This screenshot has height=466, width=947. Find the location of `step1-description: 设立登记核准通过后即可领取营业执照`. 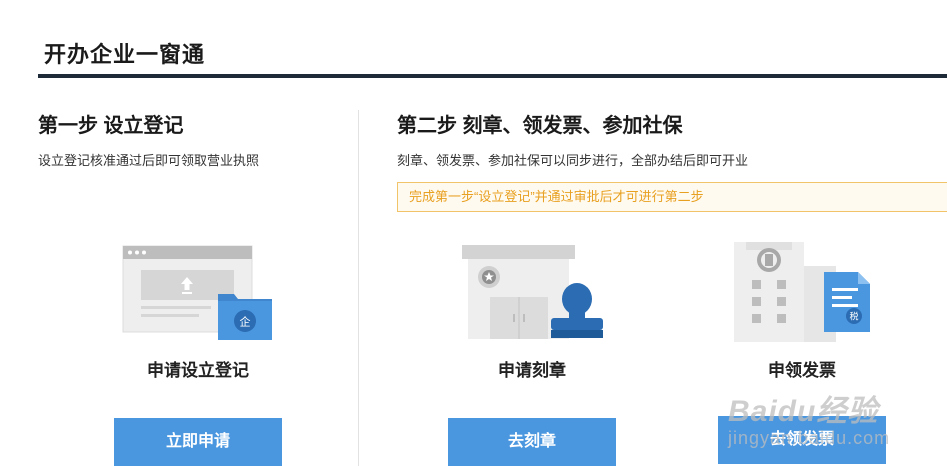

step1-description: 设立登记核准通过后即可领取营业执照 is located at coordinates (149, 160).